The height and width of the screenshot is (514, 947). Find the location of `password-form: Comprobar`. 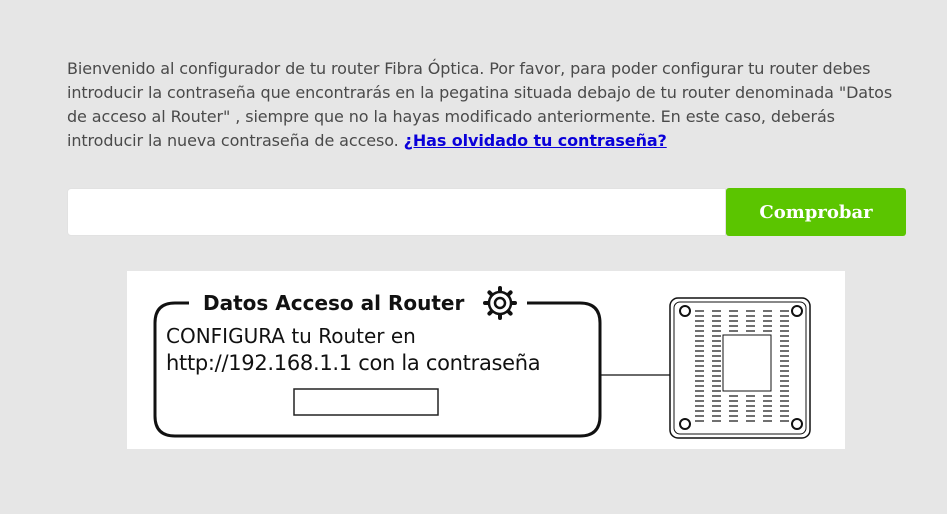

password-form: Comprobar is located at coordinates (486, 212).